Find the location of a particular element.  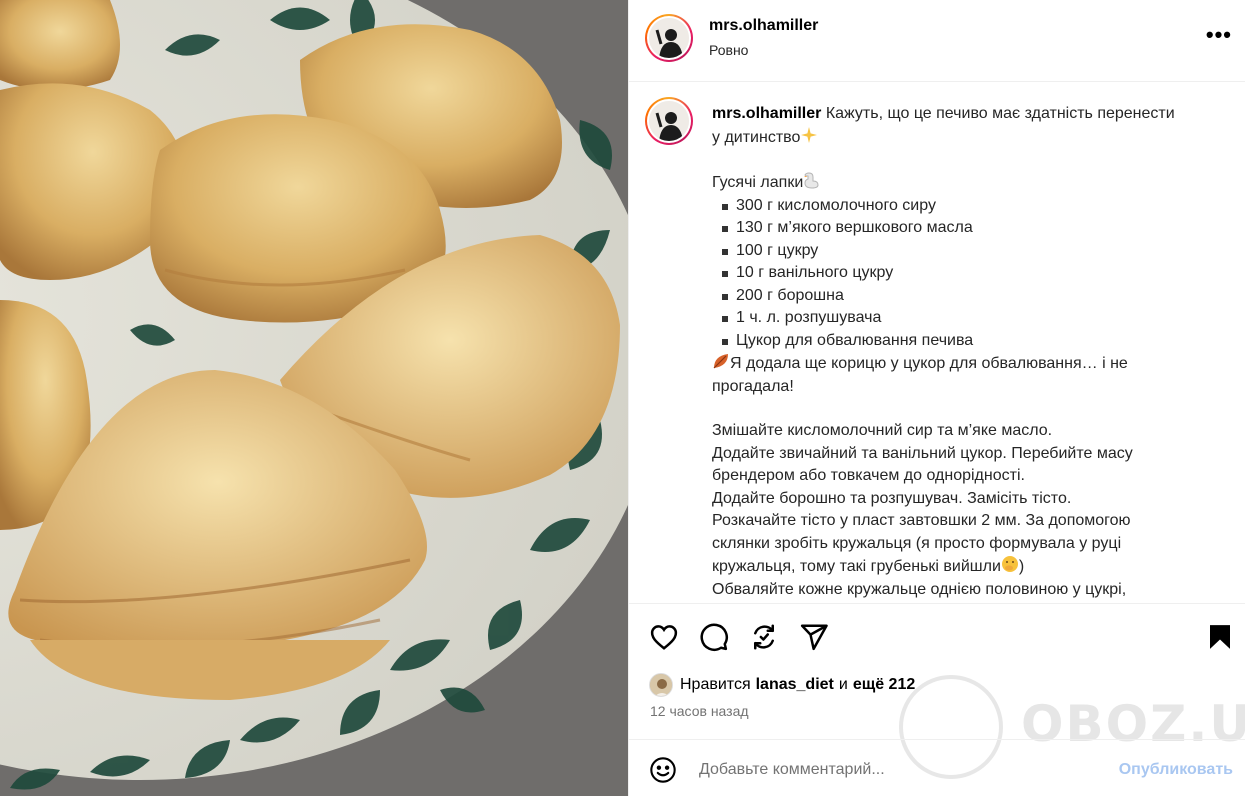

post-header: mrs.olhamiller Ровно ••• is located at coordinates (937, 41).